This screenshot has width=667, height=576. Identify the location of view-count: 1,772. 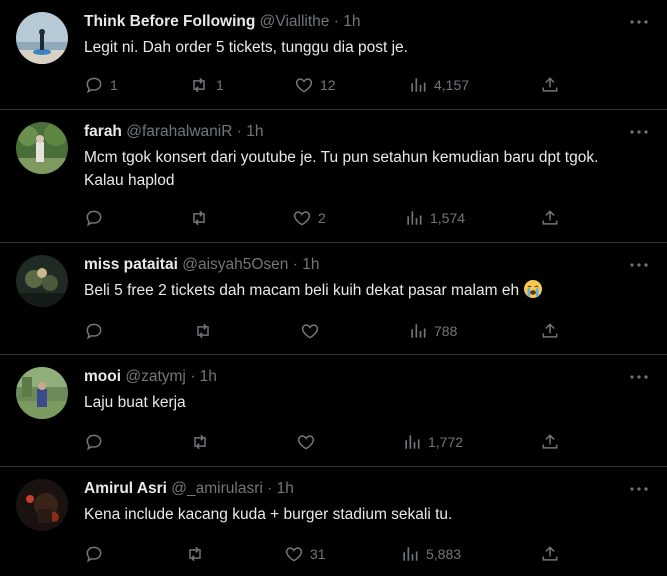
(446, 442).